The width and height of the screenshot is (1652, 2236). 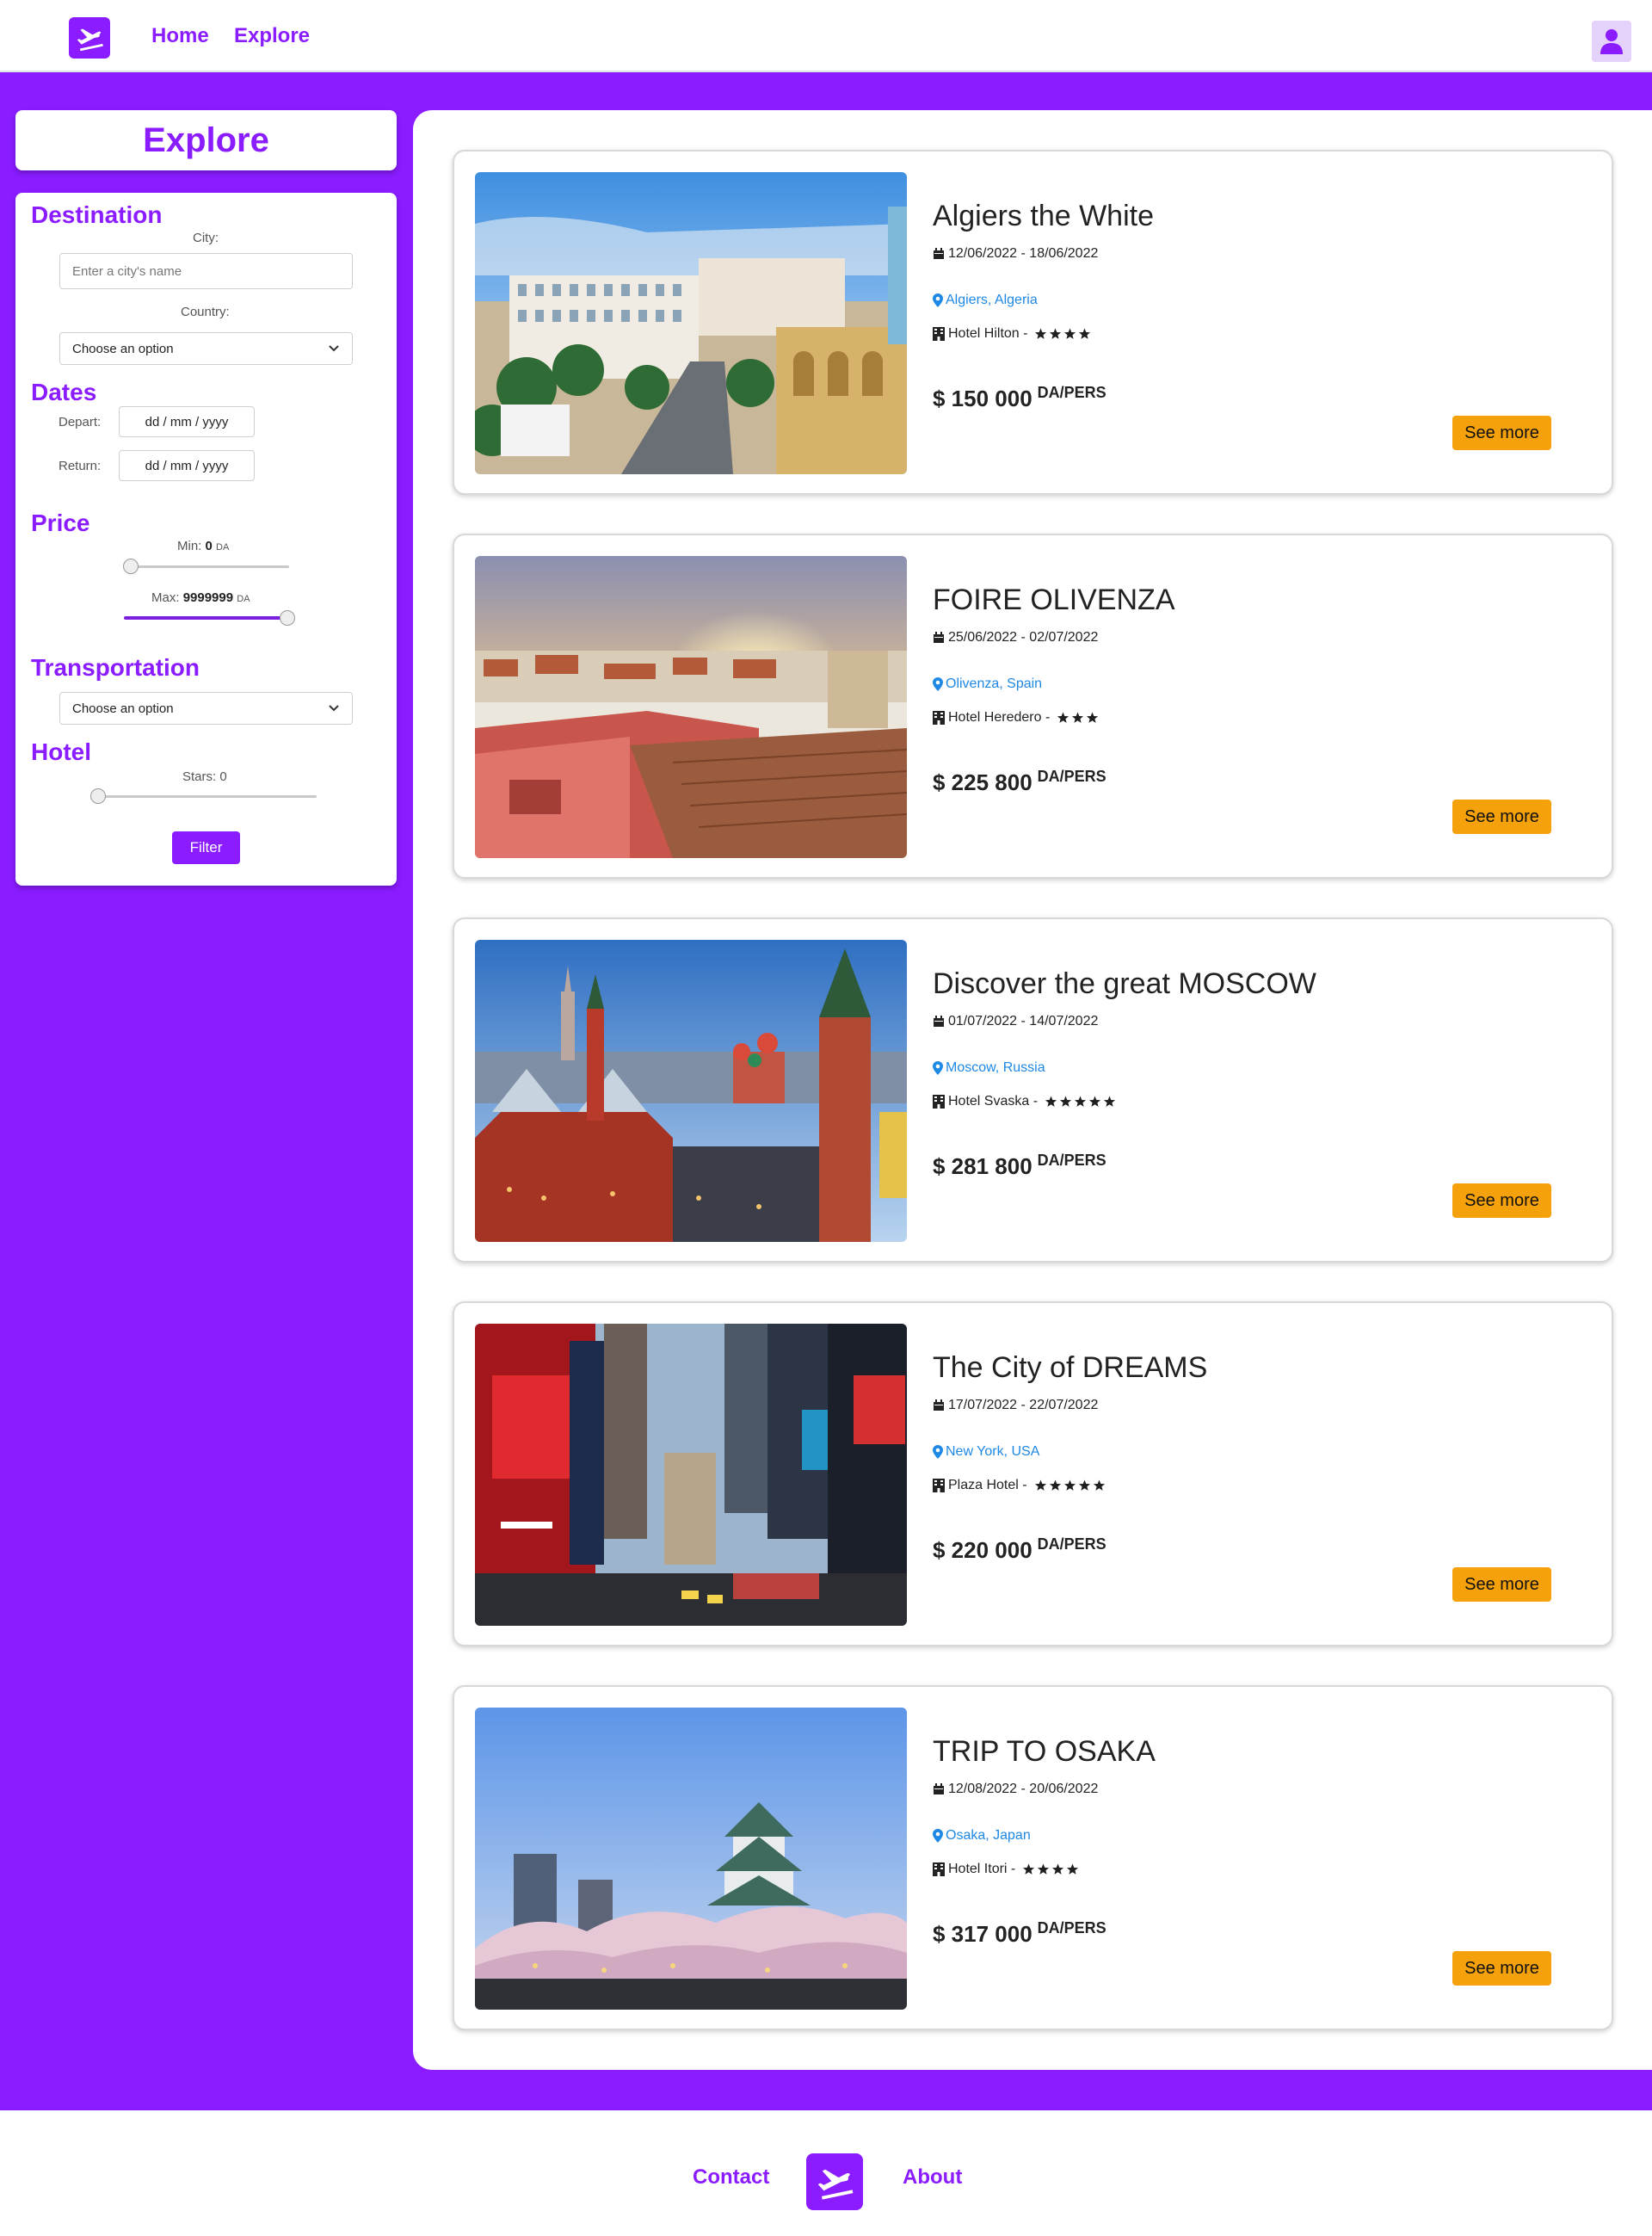 What do you see at coordinates (982, 1869) in the screenshot?
I see `trip-hotel-text: Hotel Itori -` at bounding box center [982, 1869].